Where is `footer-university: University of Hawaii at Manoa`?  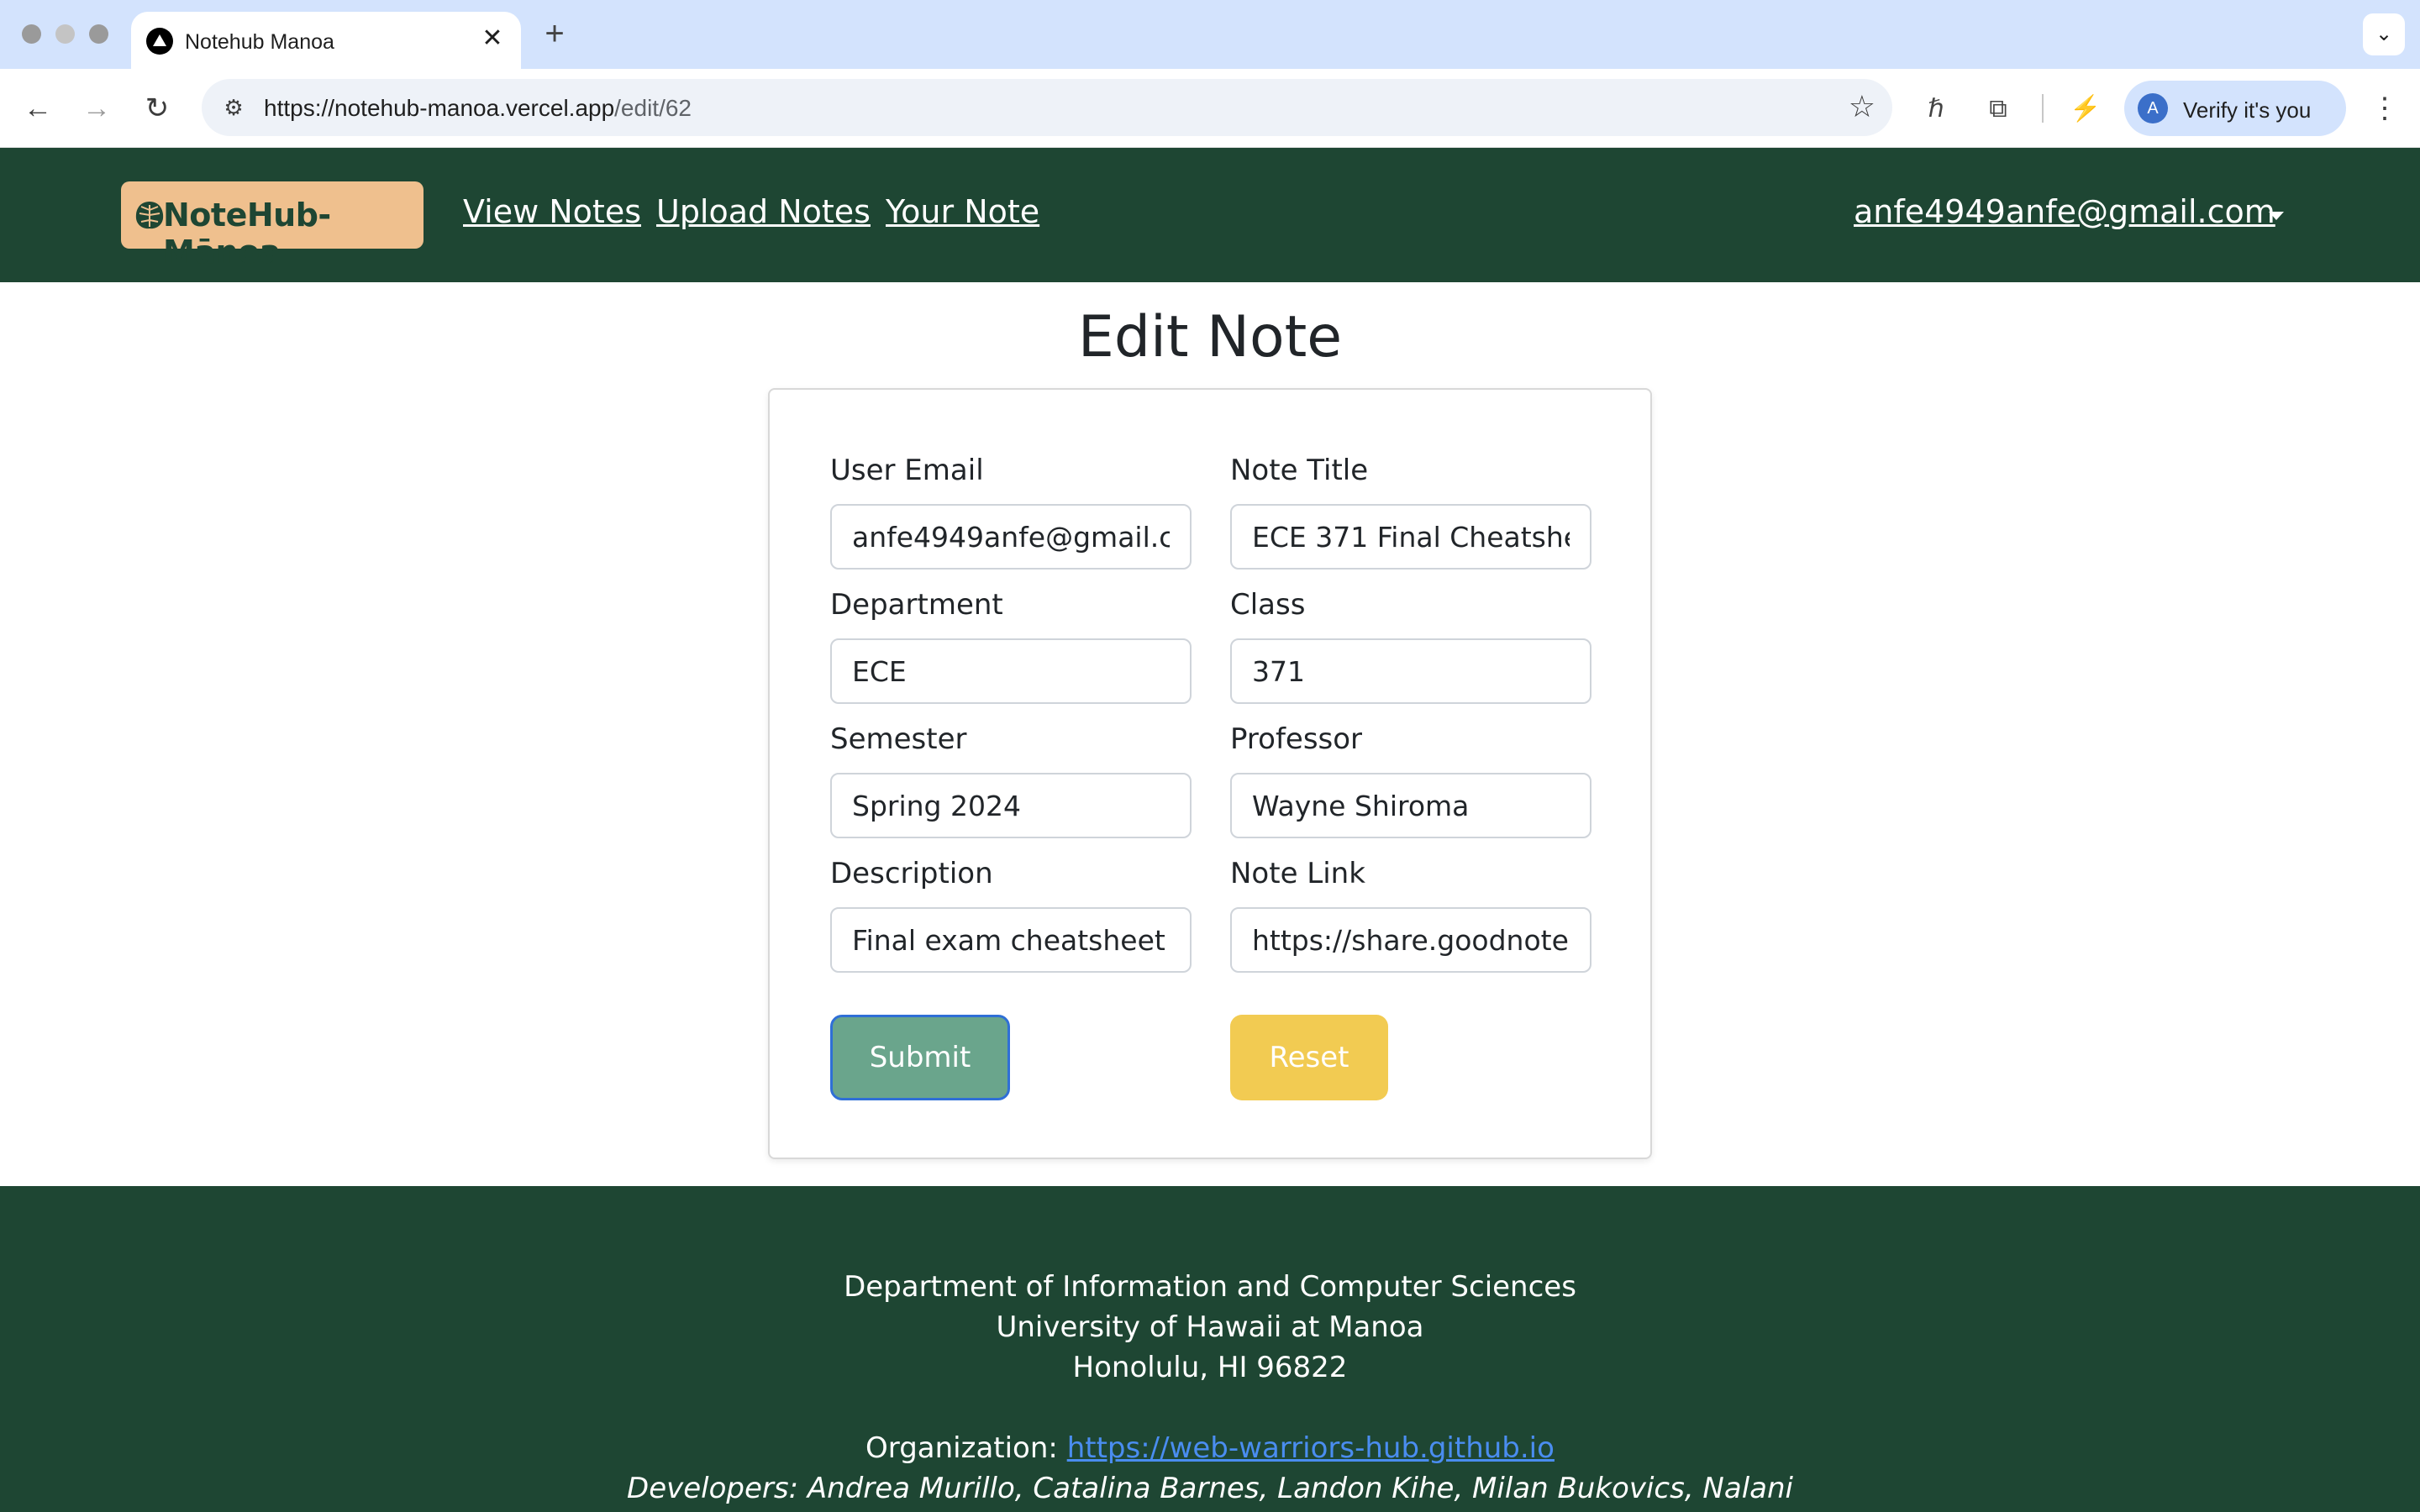
footer-university: University of Hawaii at Manoa is located at coordinates (1210, 1327).